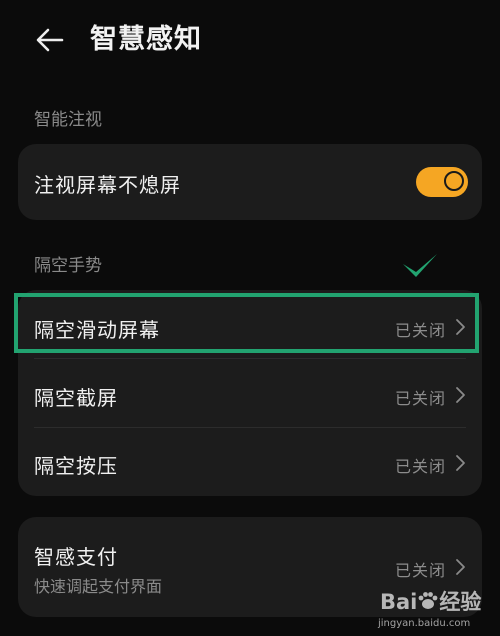  Describe the element at coordinates (250, 40) in the screenshot. I see `header: 智慧感知` at that location.